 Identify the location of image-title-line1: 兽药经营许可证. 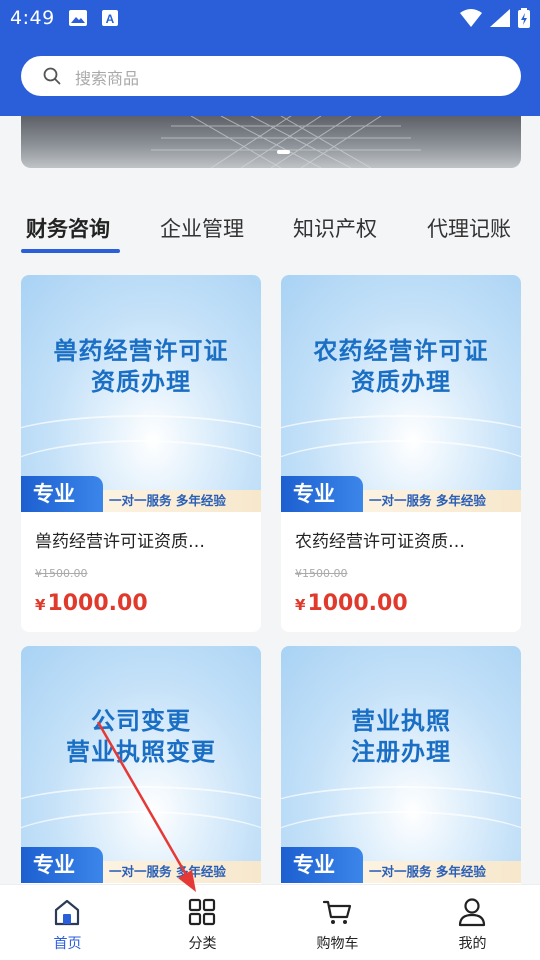
(141, 351).